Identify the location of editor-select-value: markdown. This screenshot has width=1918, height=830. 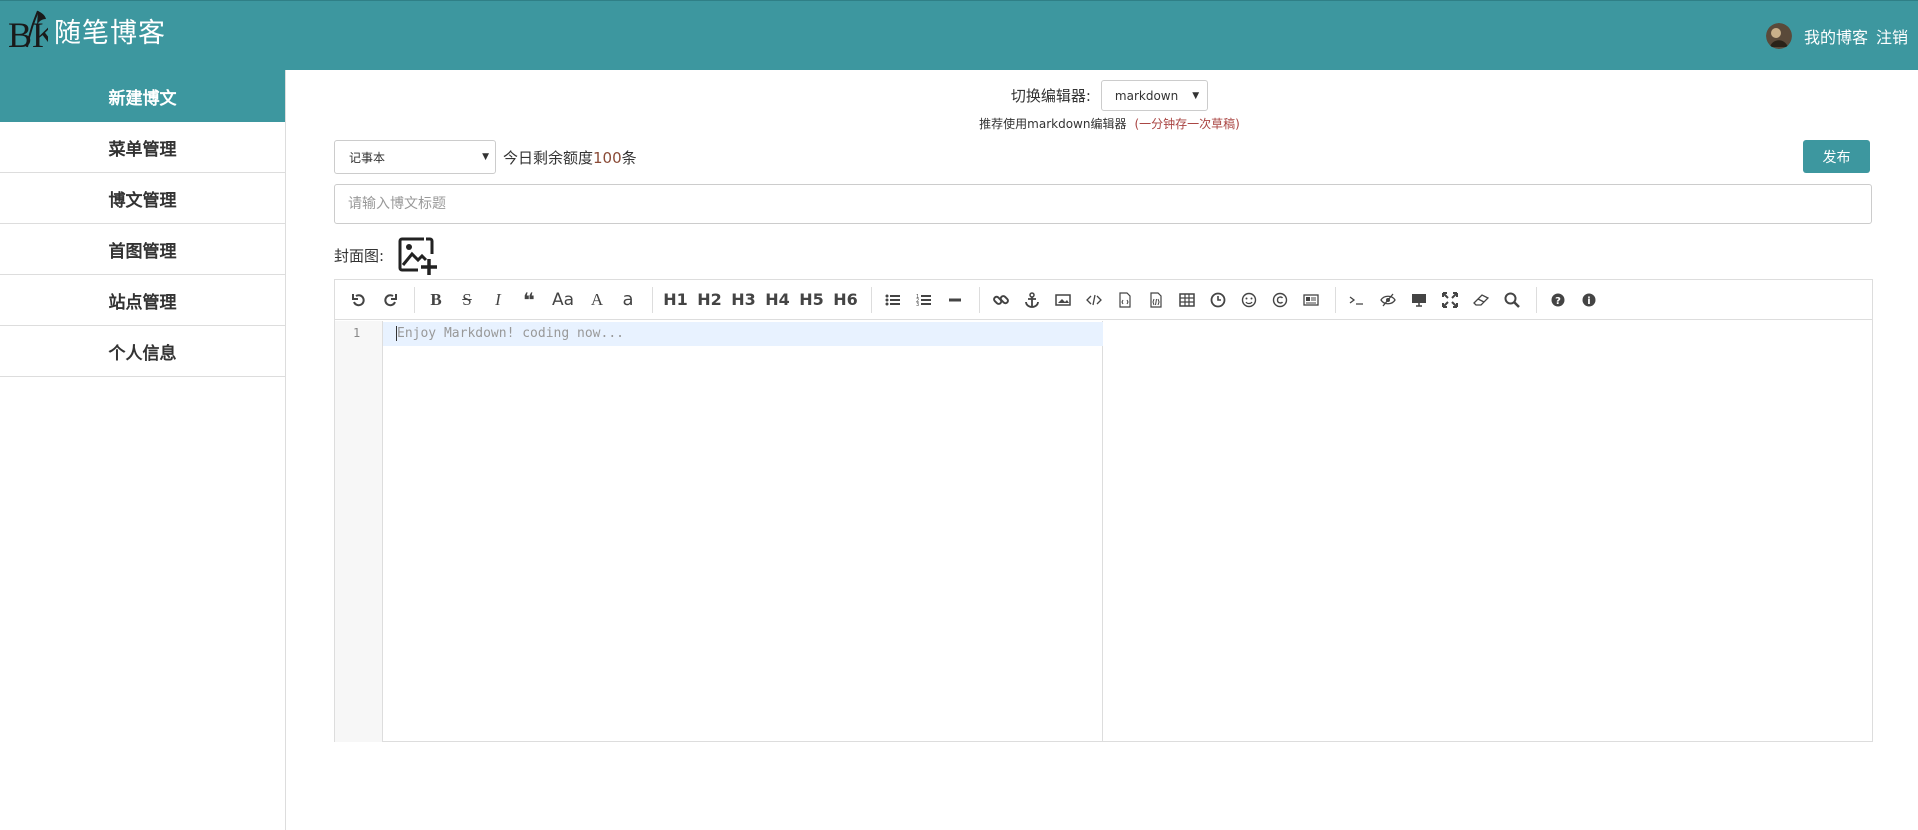
(1146, 95).